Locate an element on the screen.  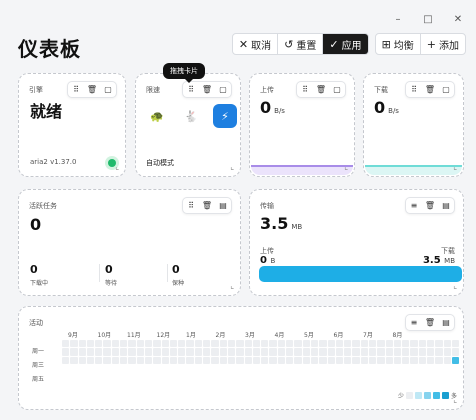
turtle-icon: 🐢 is located at coordinates (157, 116).